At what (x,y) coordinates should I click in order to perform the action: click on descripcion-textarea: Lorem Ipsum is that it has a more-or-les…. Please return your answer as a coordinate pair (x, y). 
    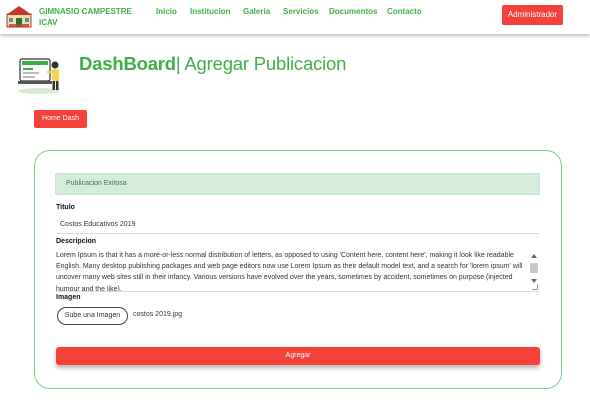
    Looking at the image, I should click on (298, 271).